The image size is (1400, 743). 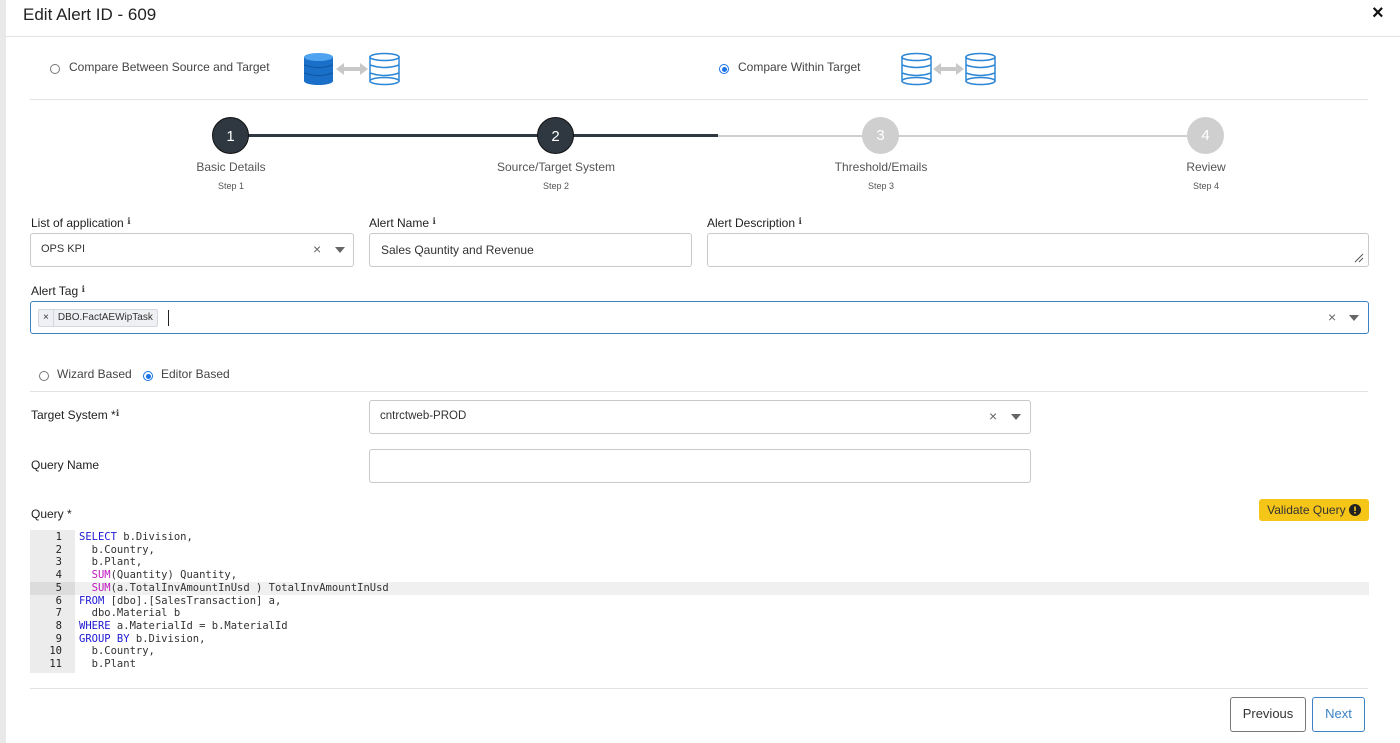 I want to click on step-1-name: Basic Details, so click(x=231, y=167).